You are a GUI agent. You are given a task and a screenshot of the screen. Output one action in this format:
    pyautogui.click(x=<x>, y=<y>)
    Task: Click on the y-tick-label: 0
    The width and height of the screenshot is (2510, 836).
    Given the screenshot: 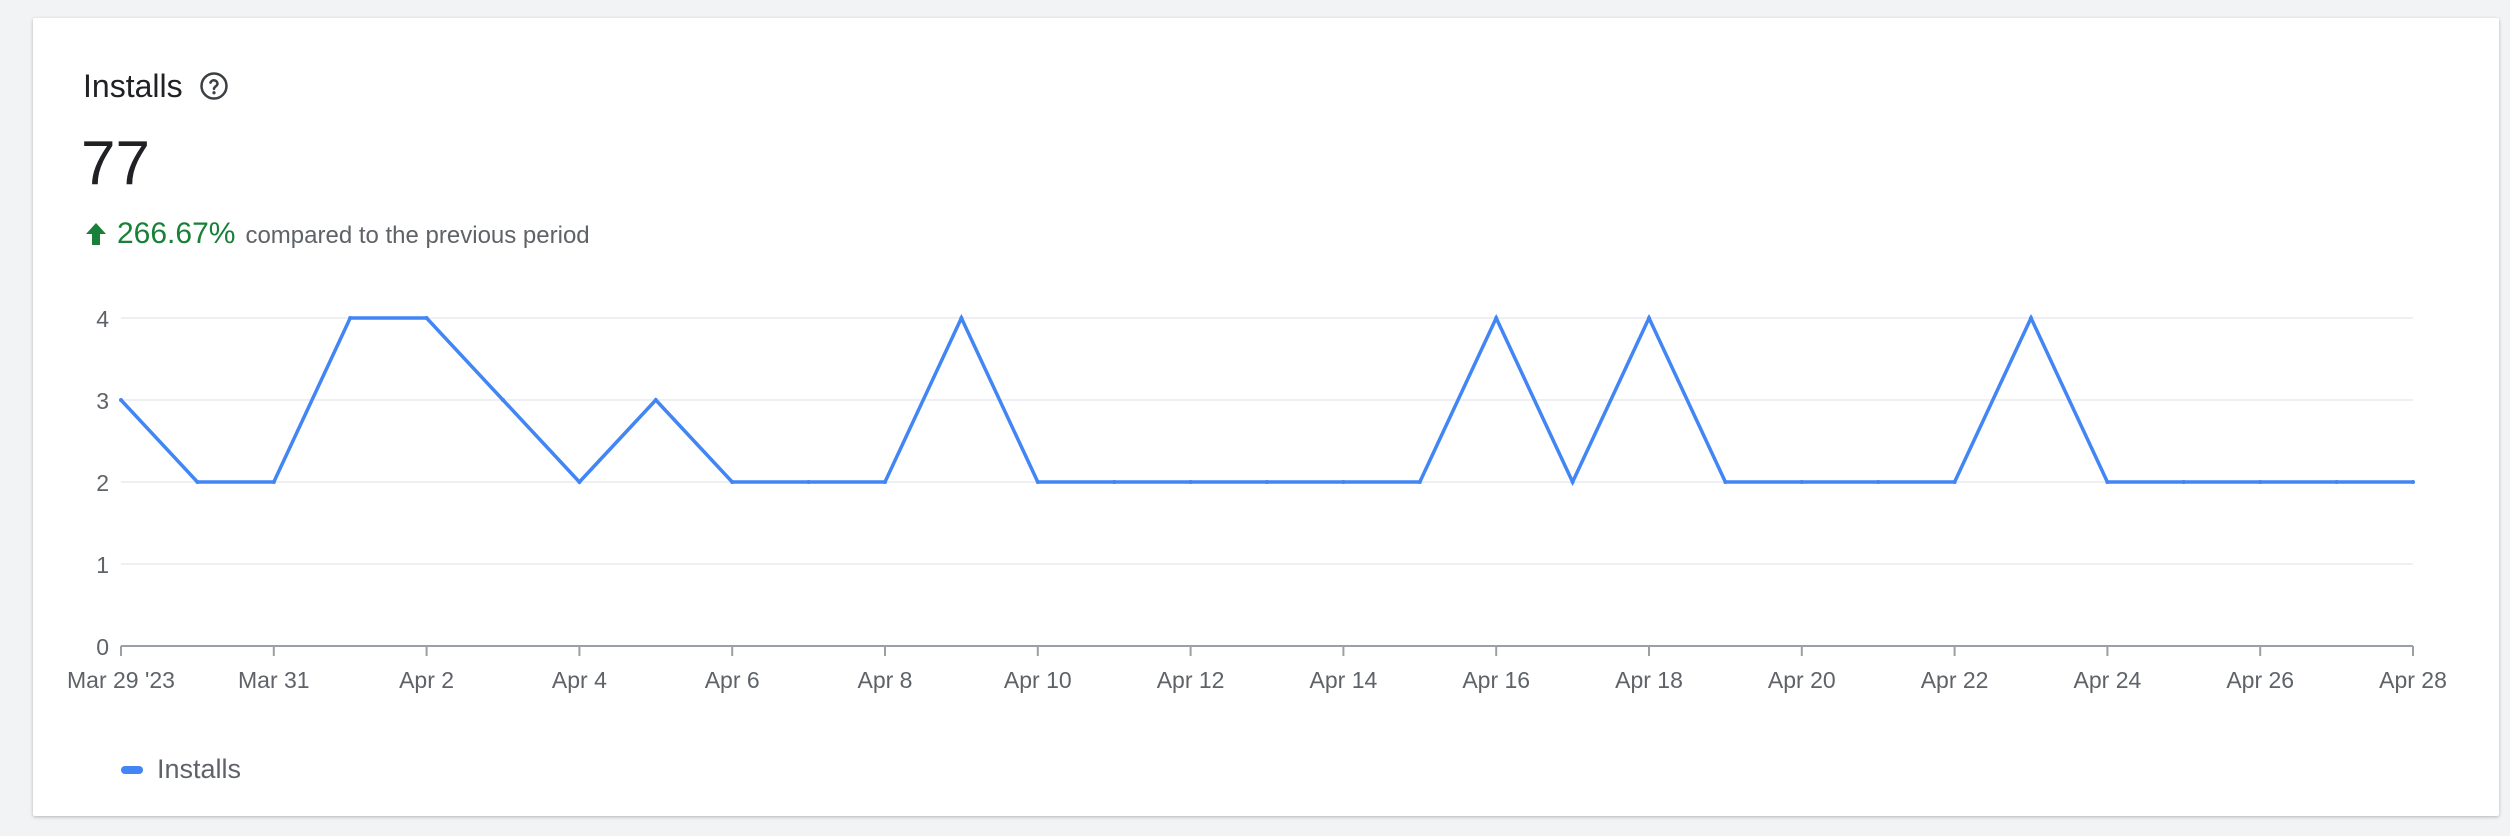 What is the action you would take?
    pyautogui.click(x=102, y=647)
    